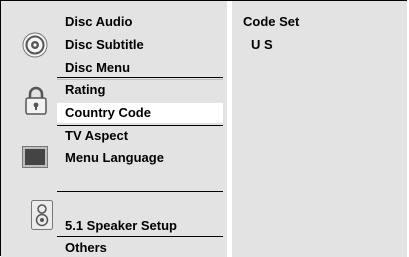  Describe the element at coordinates (114, 157) in the screenshot. I see `menu-item-menu-language: Menu Language` at that location.